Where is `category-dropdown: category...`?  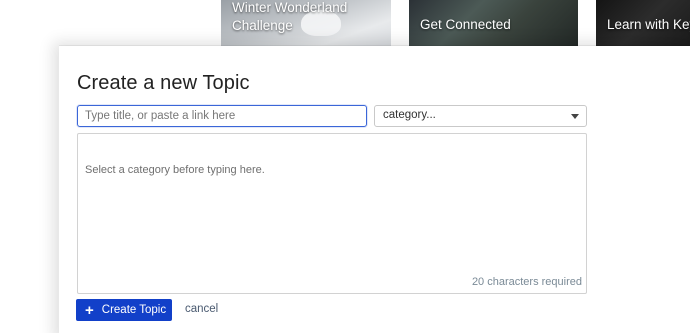
category-dropdown: category... is located at coordinates (480, 116).